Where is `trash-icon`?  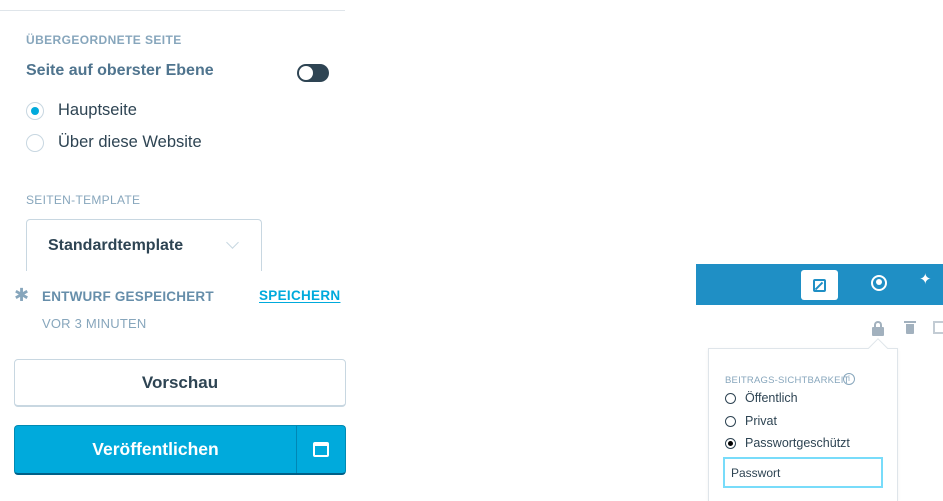 trash-icon is located at coordinates (910, 327).